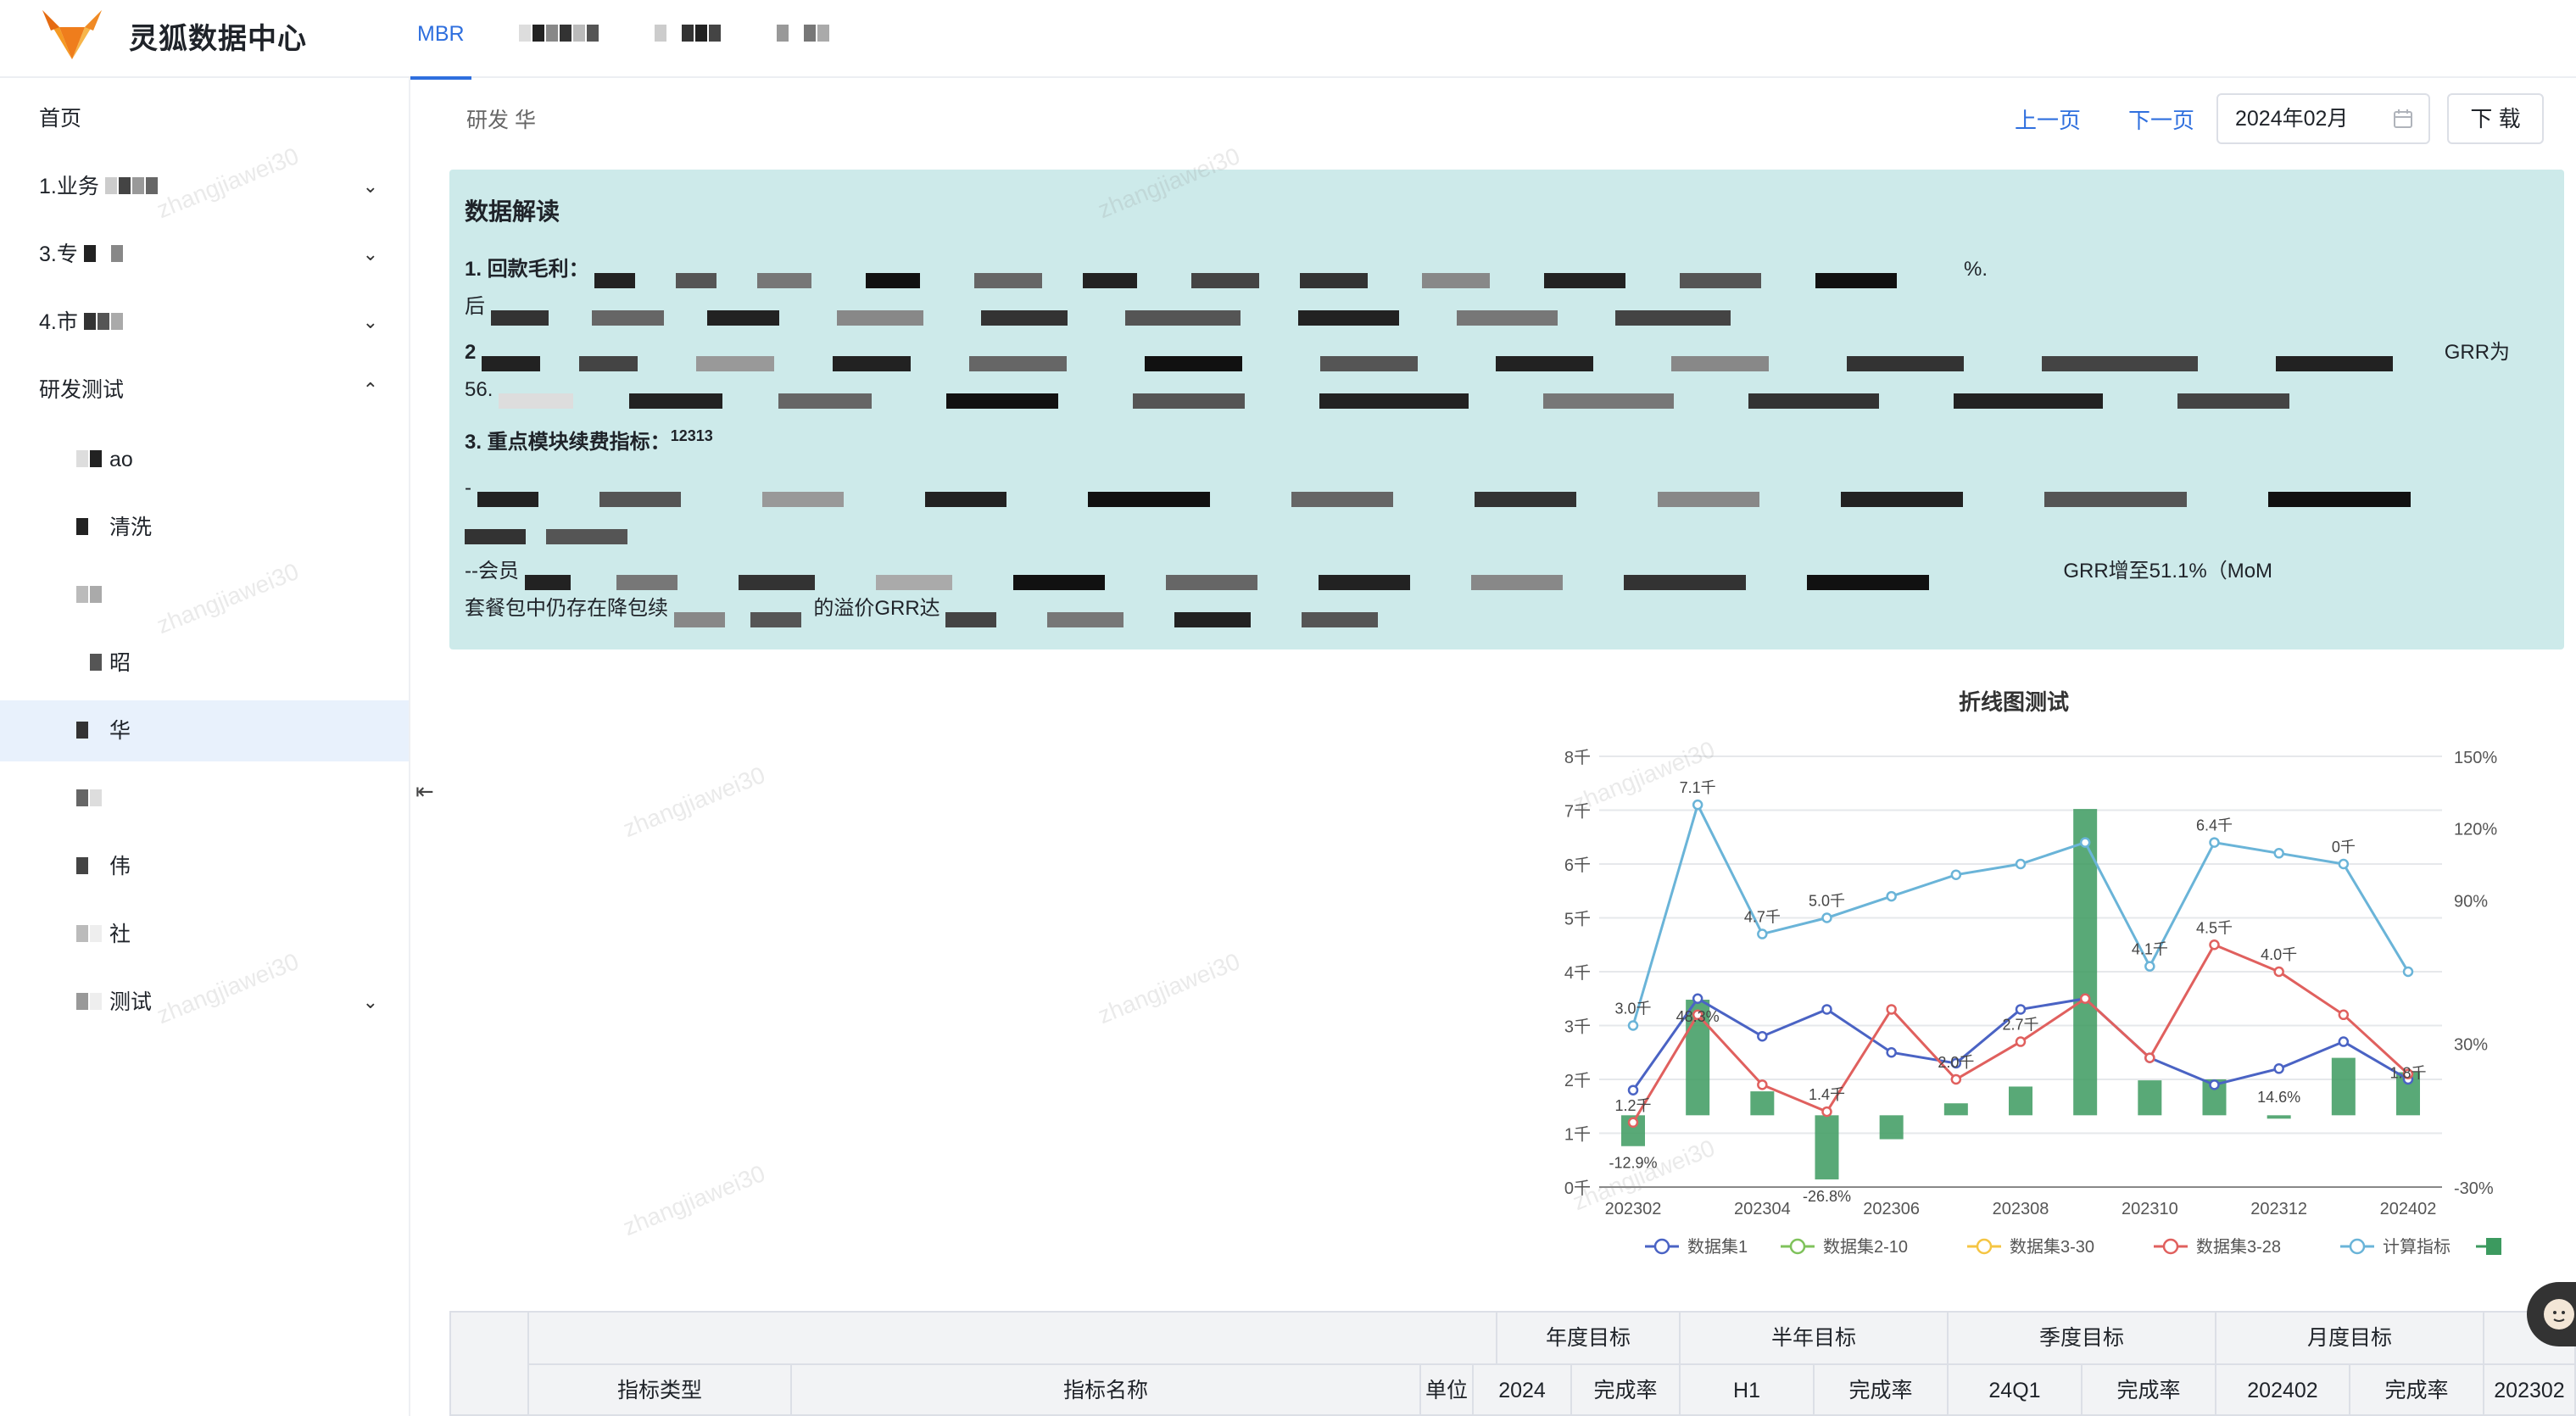  Describe the element at coordinates (659, 1389) in the screenshot. I see `table-column-header: 指标类型` at that location.